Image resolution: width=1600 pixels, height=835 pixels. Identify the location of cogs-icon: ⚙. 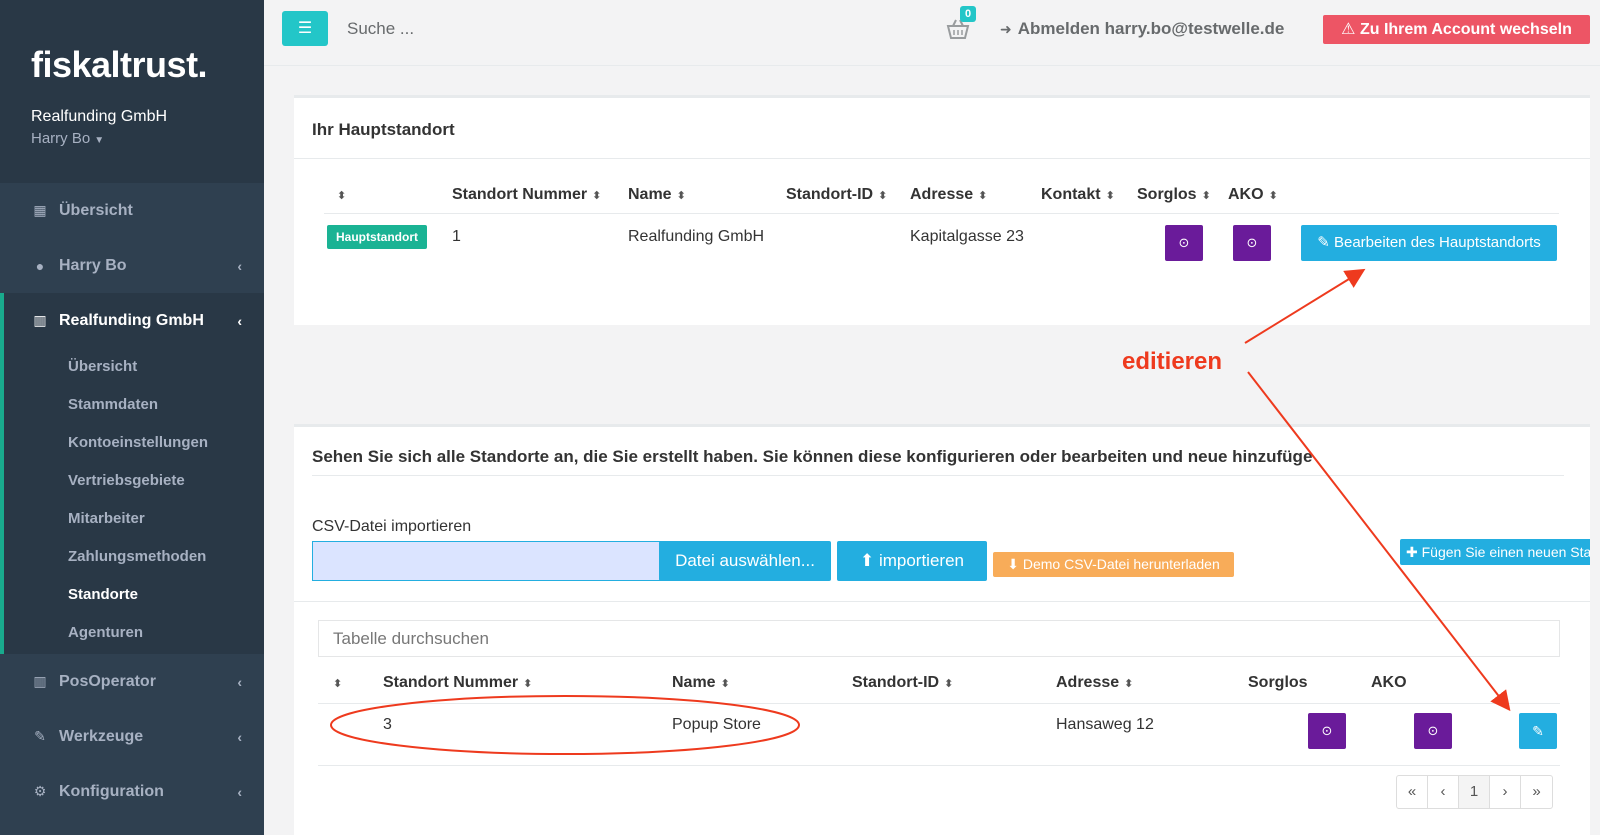
(40, 791).